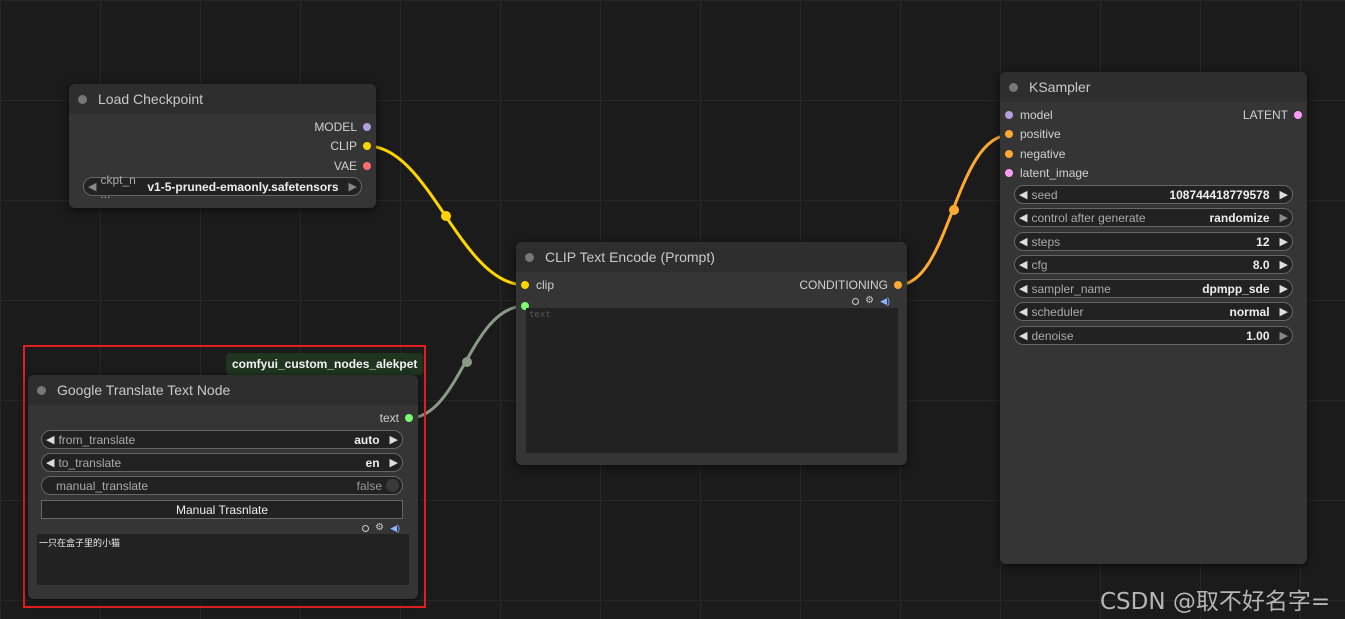  I want to click on widget-label: scheduler, so click(1057, 311).